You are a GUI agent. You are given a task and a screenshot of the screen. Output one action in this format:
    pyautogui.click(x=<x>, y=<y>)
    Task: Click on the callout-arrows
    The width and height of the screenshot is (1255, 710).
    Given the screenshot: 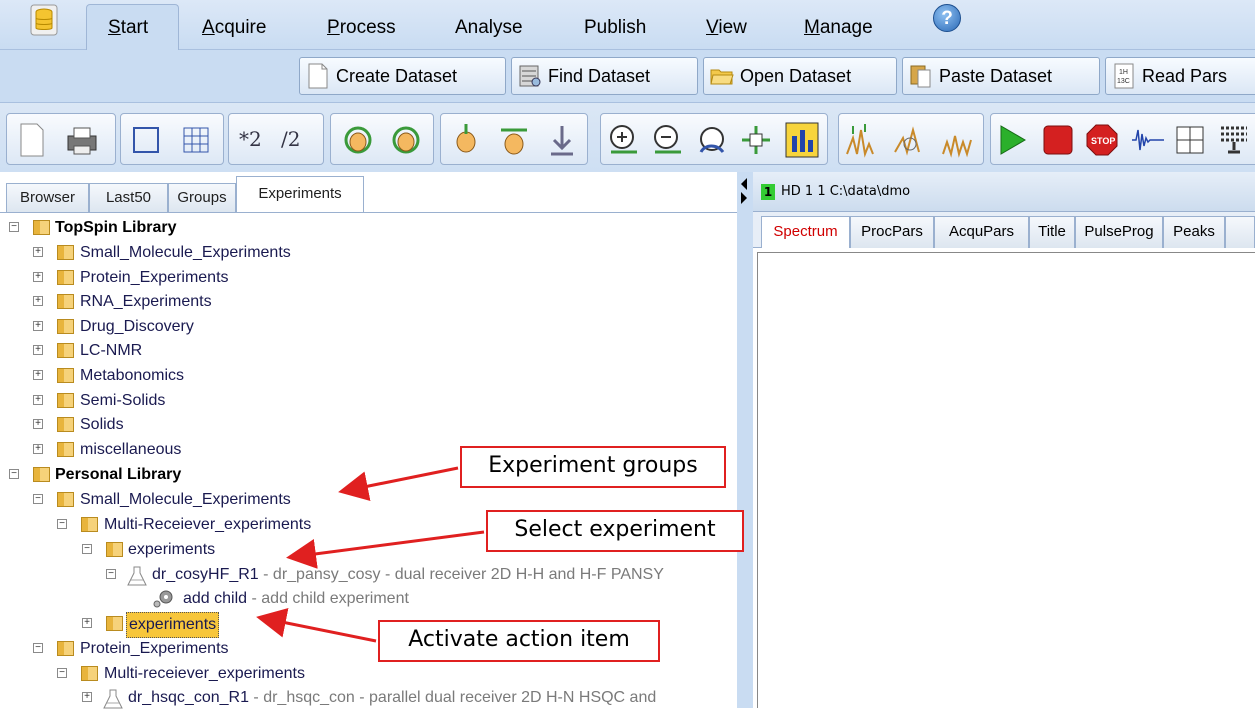 What is the action you would take?
    pyautogui.click(x=370, y=554)
    